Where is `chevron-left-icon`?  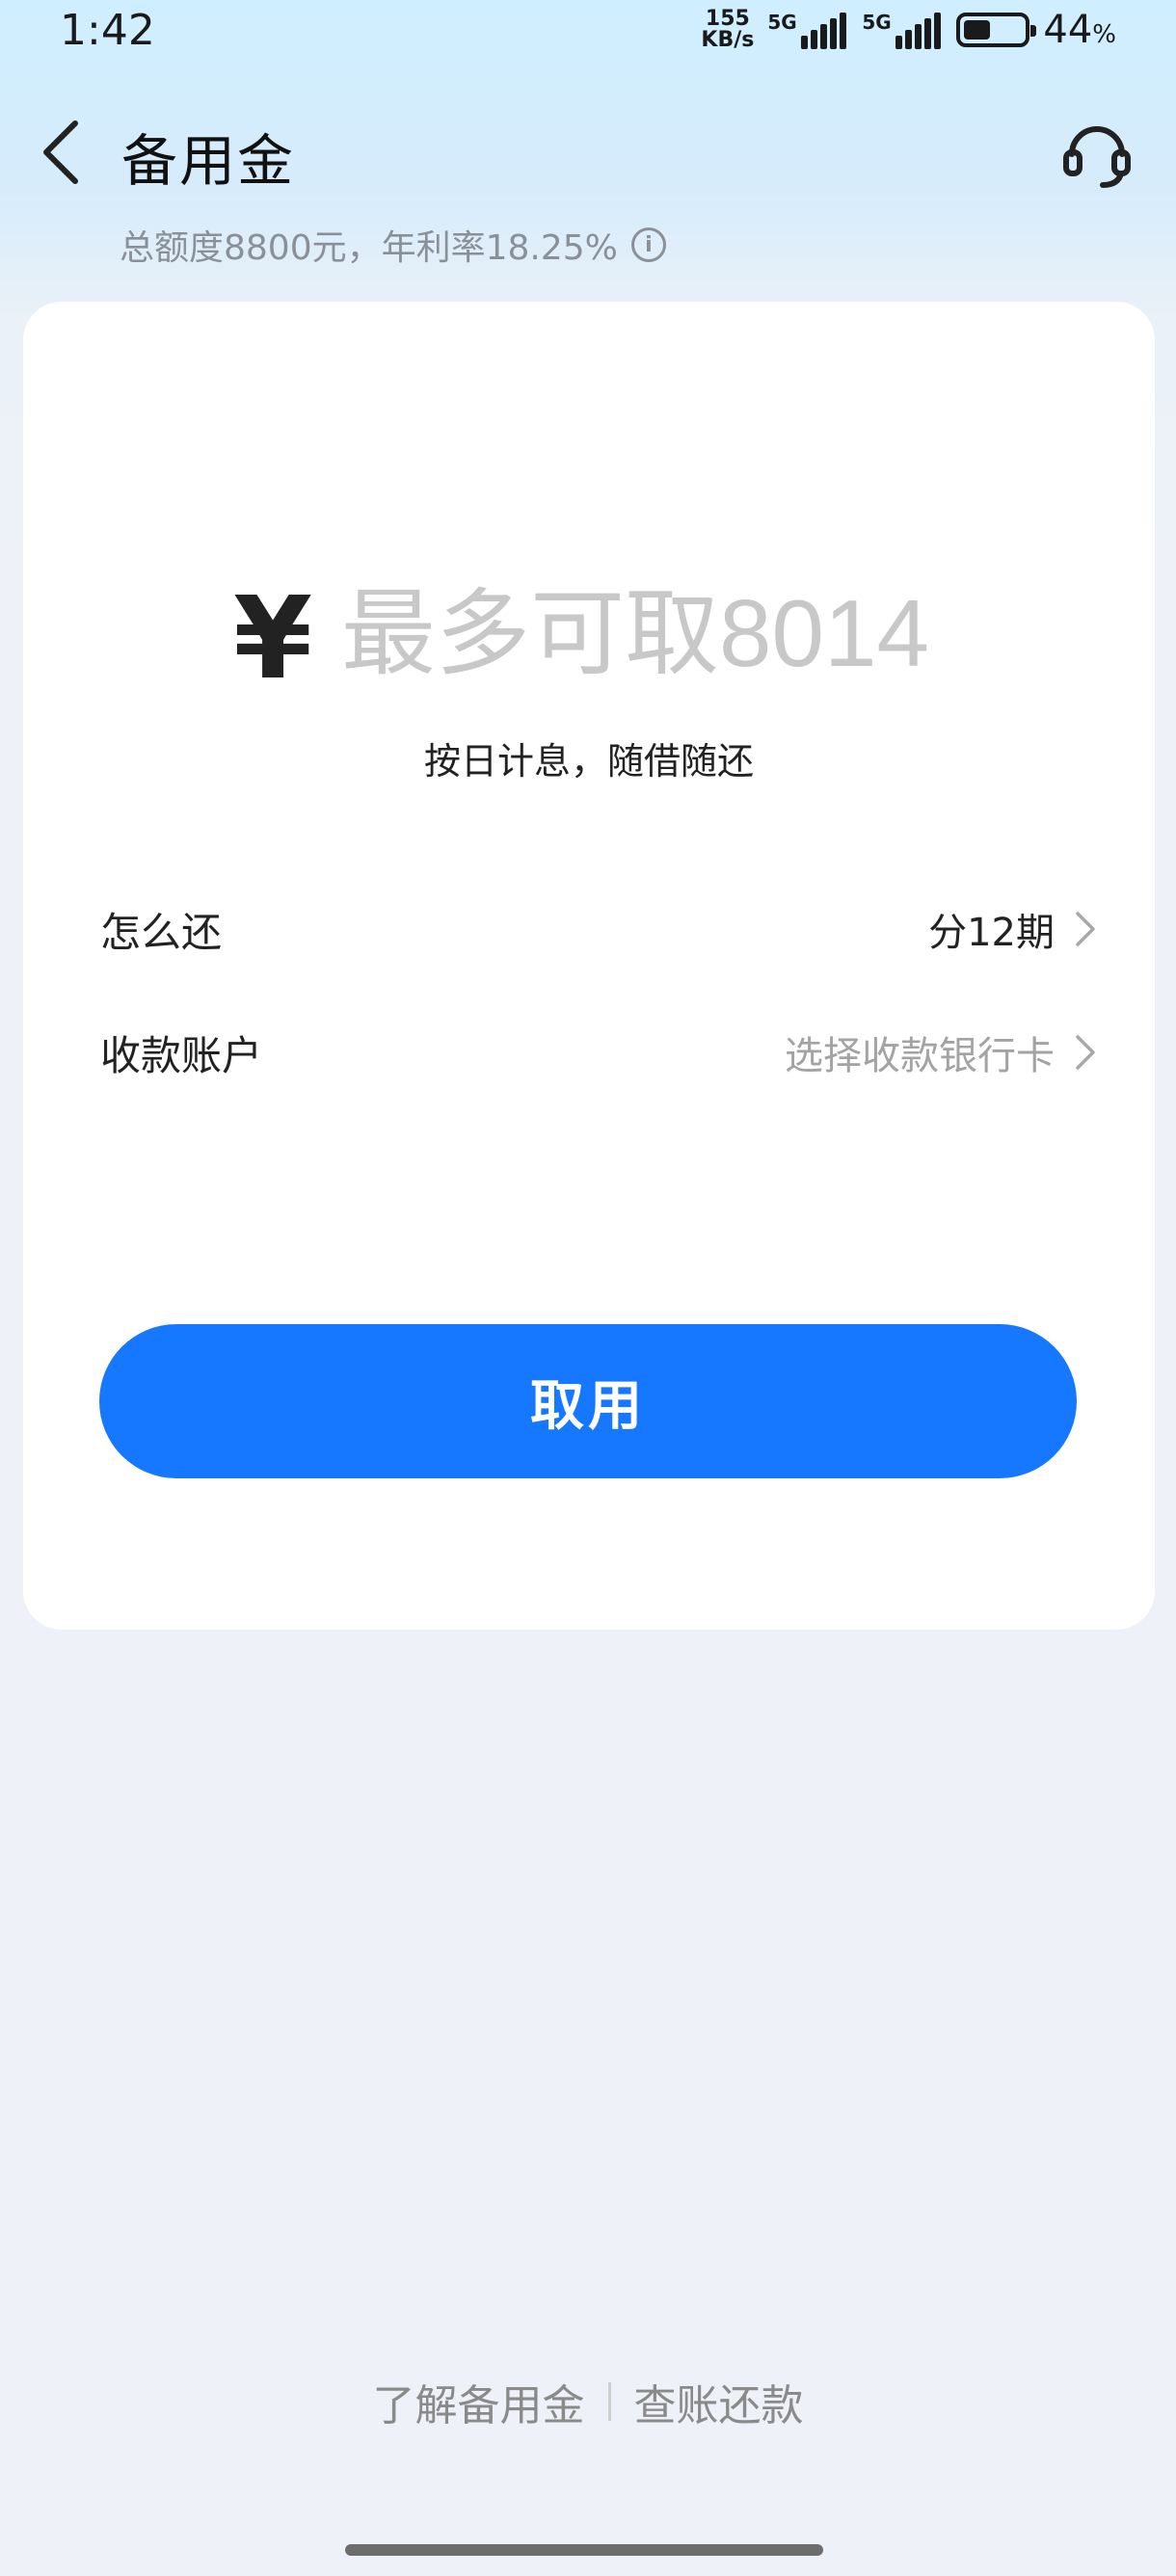 chevron-left-icon is located at coordinates (60, 152).